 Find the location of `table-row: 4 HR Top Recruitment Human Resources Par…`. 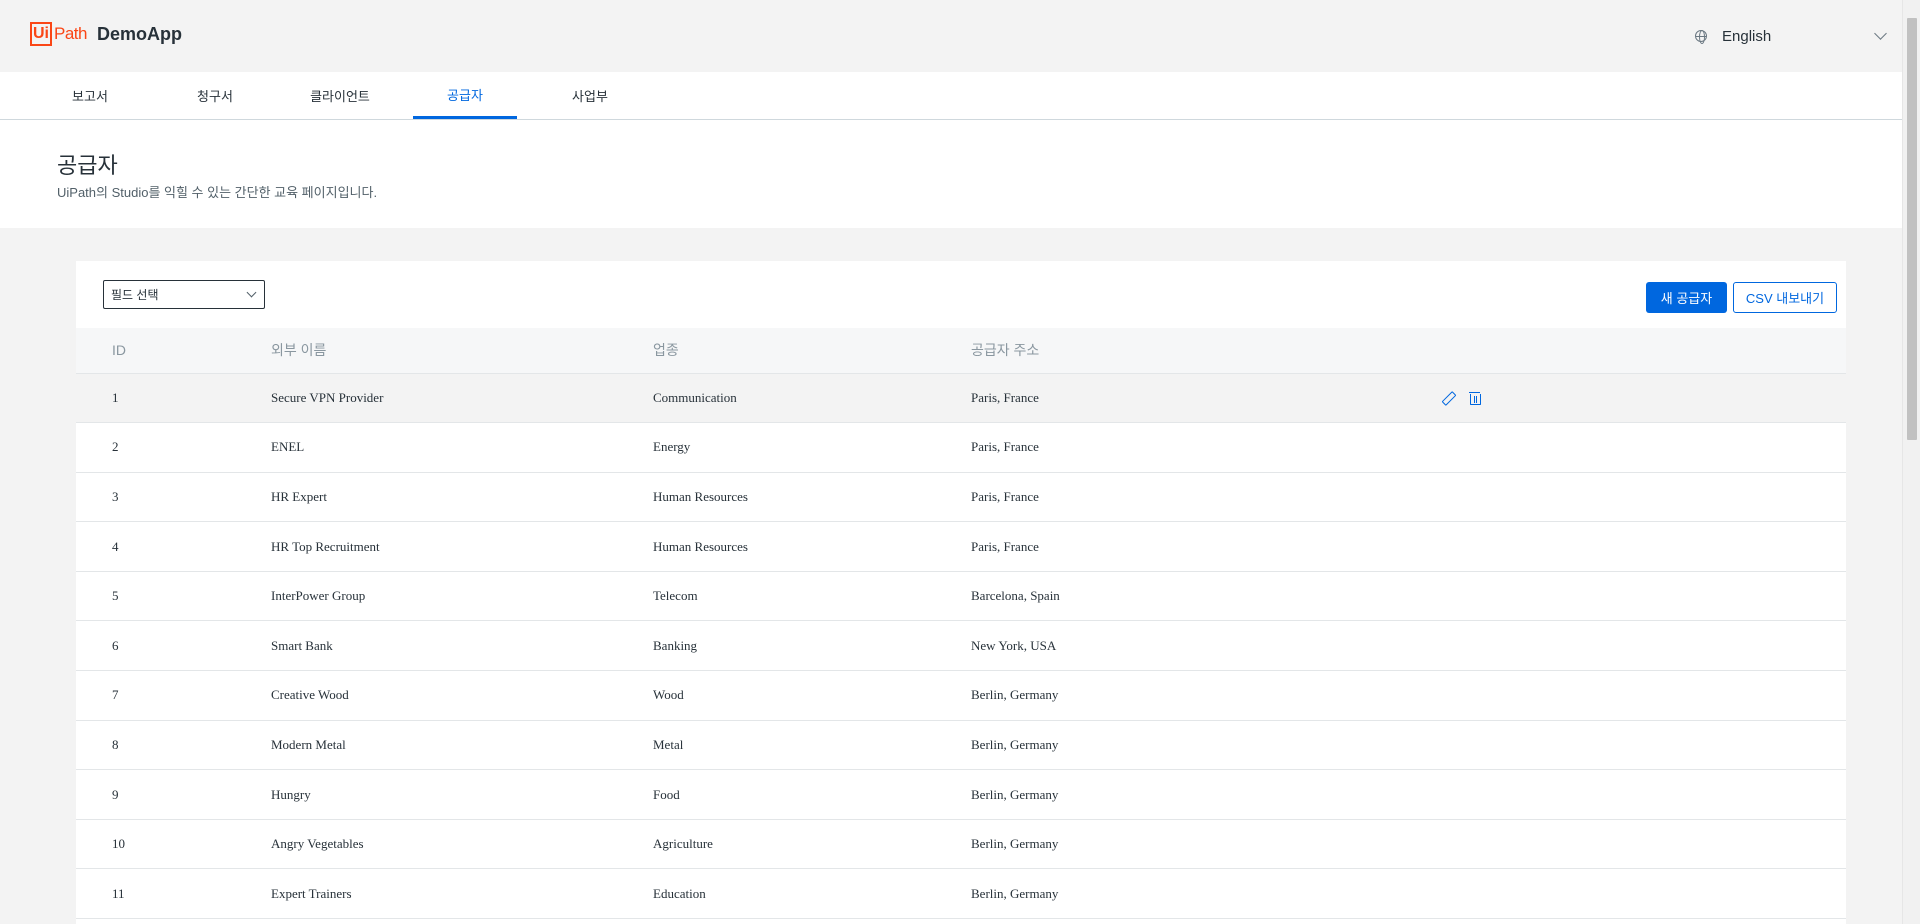

table-row: 4 HR Top Recruitment Human Resources Par… is located at coordinates (961, 547).